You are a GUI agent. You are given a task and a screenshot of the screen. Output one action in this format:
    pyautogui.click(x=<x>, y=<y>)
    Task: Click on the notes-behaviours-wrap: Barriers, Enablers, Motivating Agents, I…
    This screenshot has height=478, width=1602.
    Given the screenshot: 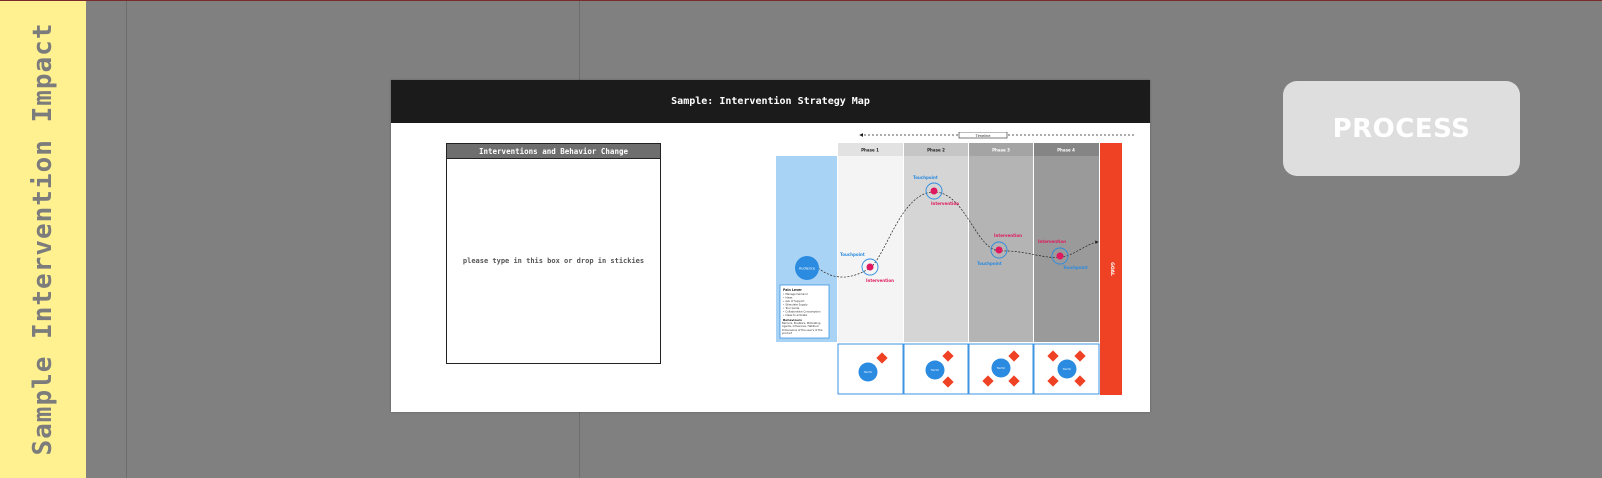 What is the action you would take?
    pyautogui.click(x=802, y=328)
    